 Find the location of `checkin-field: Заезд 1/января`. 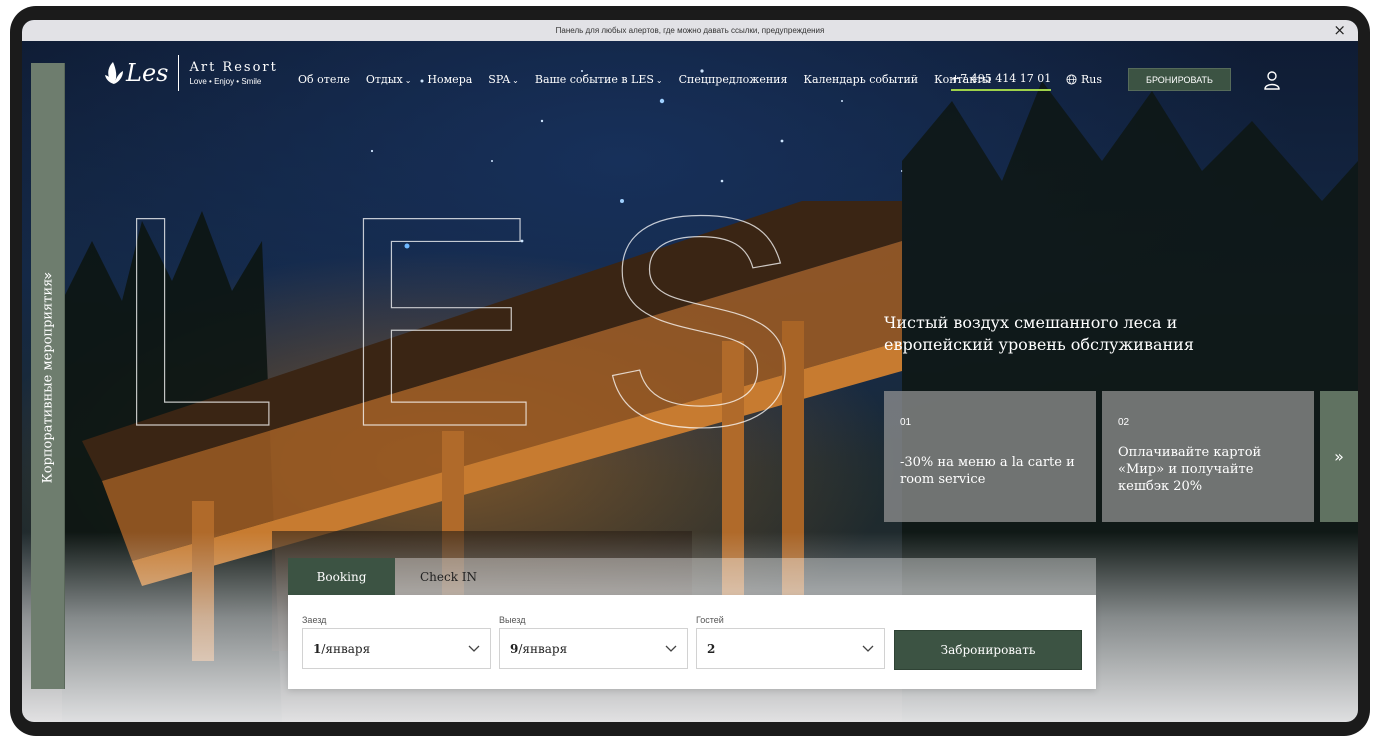

checkin-field: Заезд 1/января is located at coordinates (396, 642).